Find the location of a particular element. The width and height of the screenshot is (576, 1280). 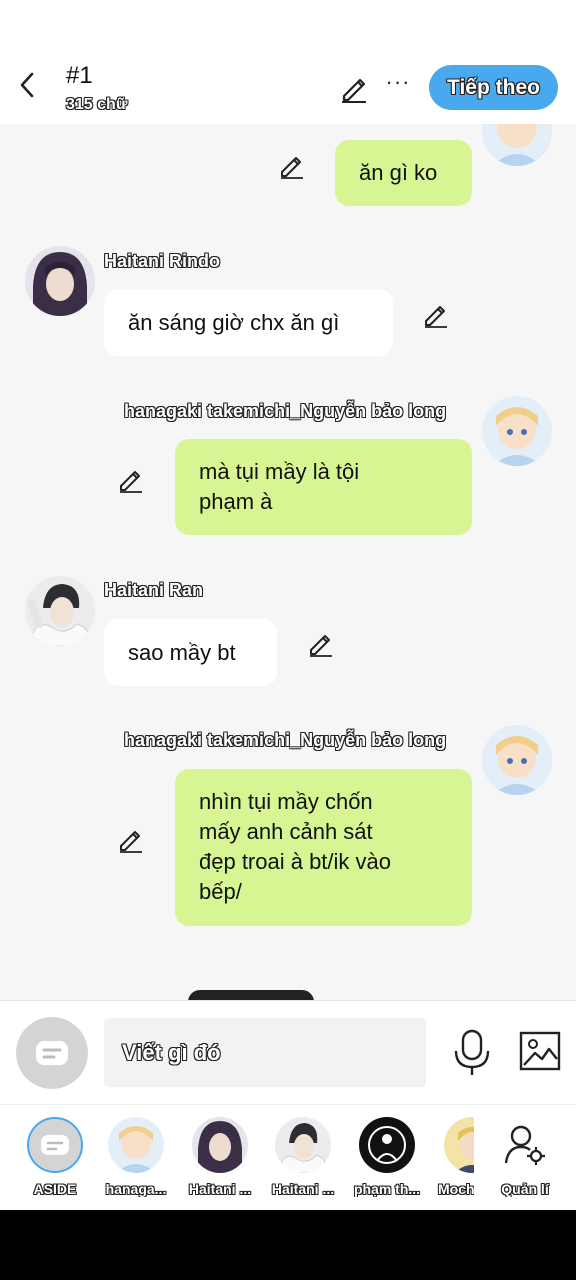

aside-button is located at coordinates (52, 1053).